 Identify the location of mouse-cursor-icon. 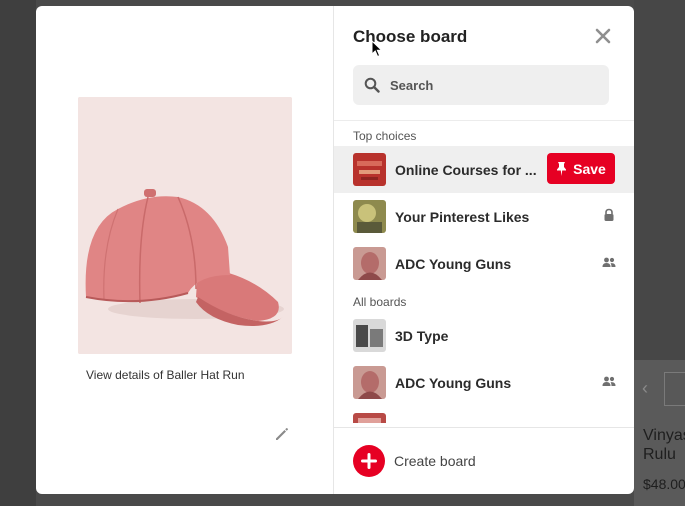
(377, 49).